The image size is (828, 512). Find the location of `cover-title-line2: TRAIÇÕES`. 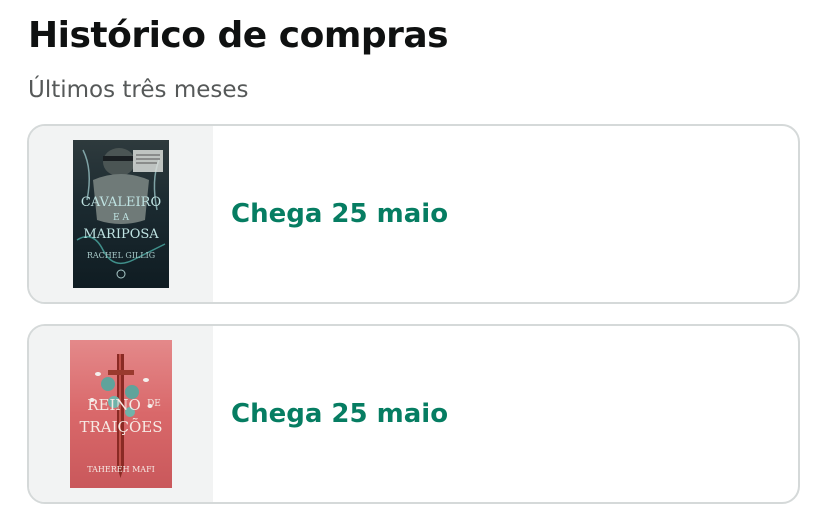

cover-title-line2: TRAIÇÕES is located at coordinates (120, 427).